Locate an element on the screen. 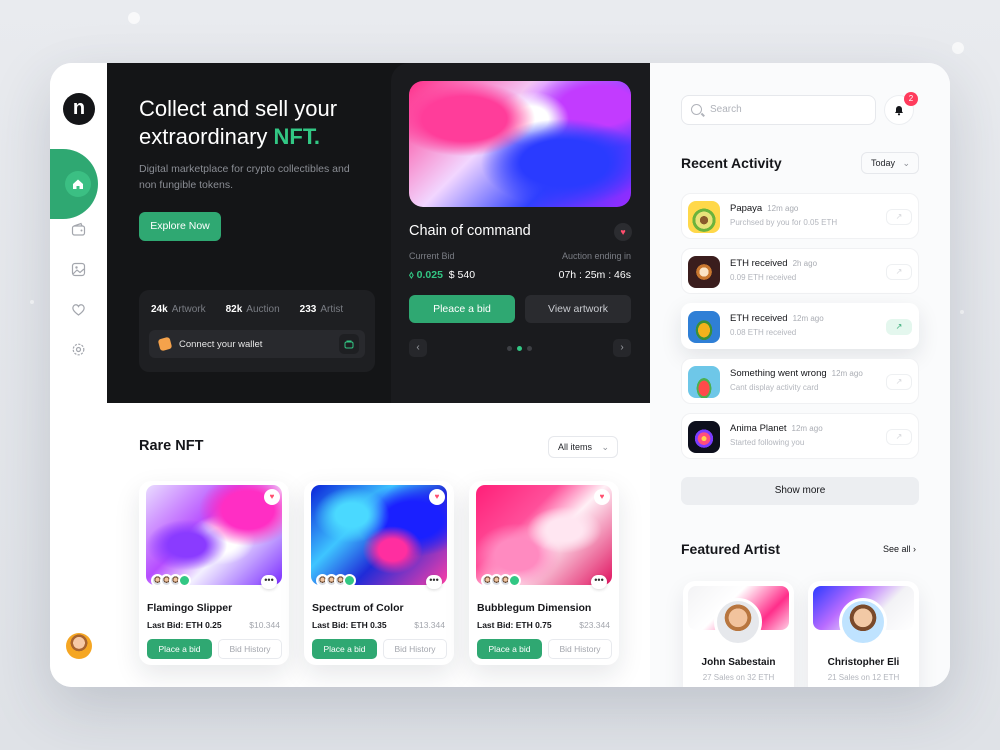 This screenshot has height=750, width=1000. activity-period-select: Today ⌄ is located at coordinates (890, 163).